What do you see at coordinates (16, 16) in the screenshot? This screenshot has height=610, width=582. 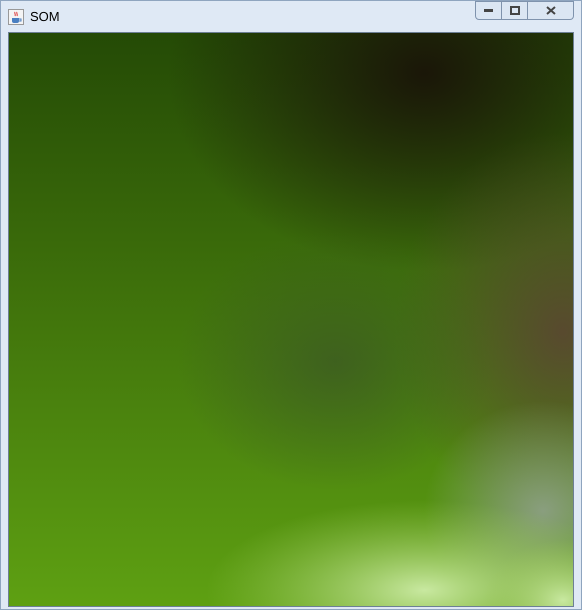 I see `coffee-cup-icon` at bounding box center [16, 16].